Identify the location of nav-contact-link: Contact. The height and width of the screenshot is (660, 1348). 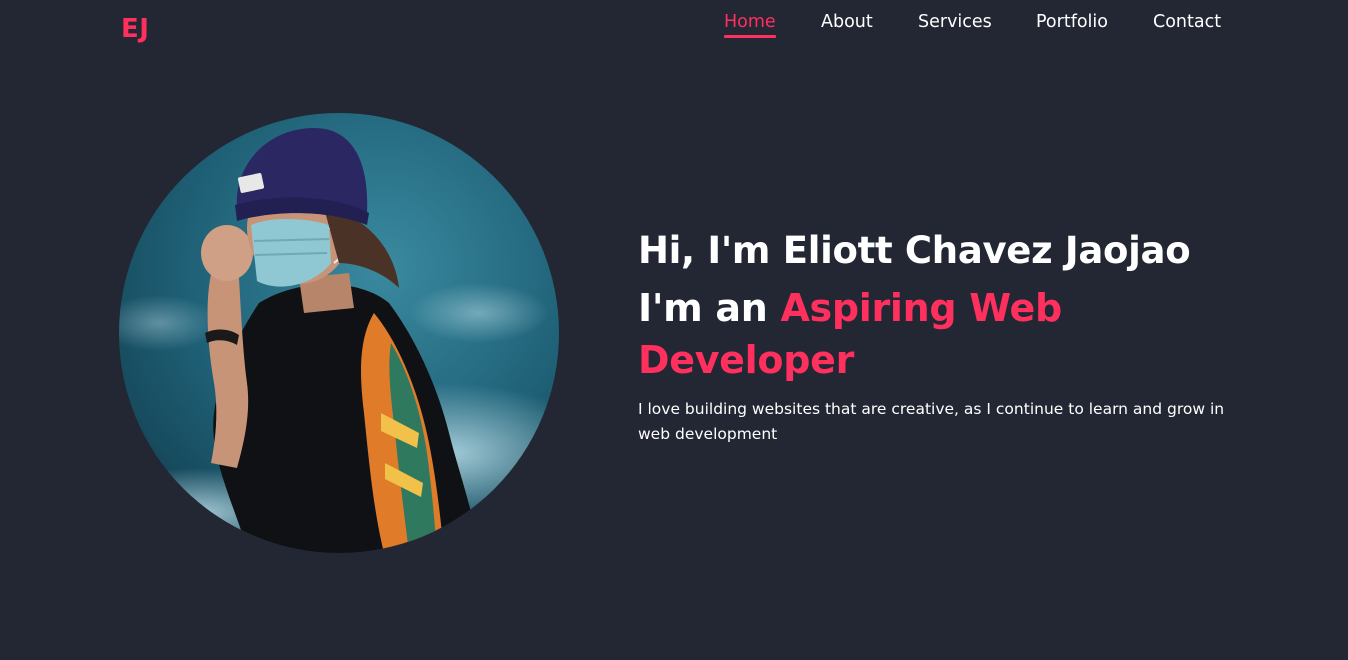
(1187, 22).